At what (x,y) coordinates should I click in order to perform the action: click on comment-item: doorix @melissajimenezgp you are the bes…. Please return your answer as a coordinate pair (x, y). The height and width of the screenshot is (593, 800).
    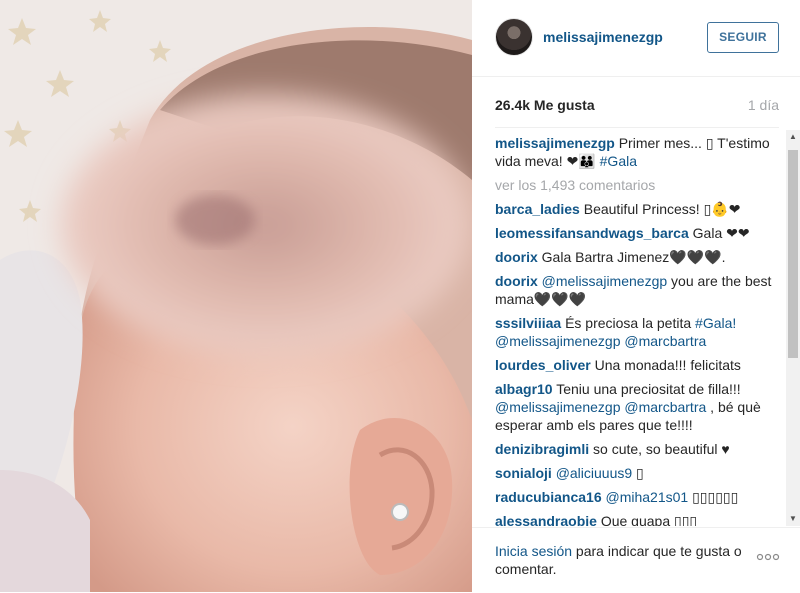
    Looking at the image, I should click on (640, 290).